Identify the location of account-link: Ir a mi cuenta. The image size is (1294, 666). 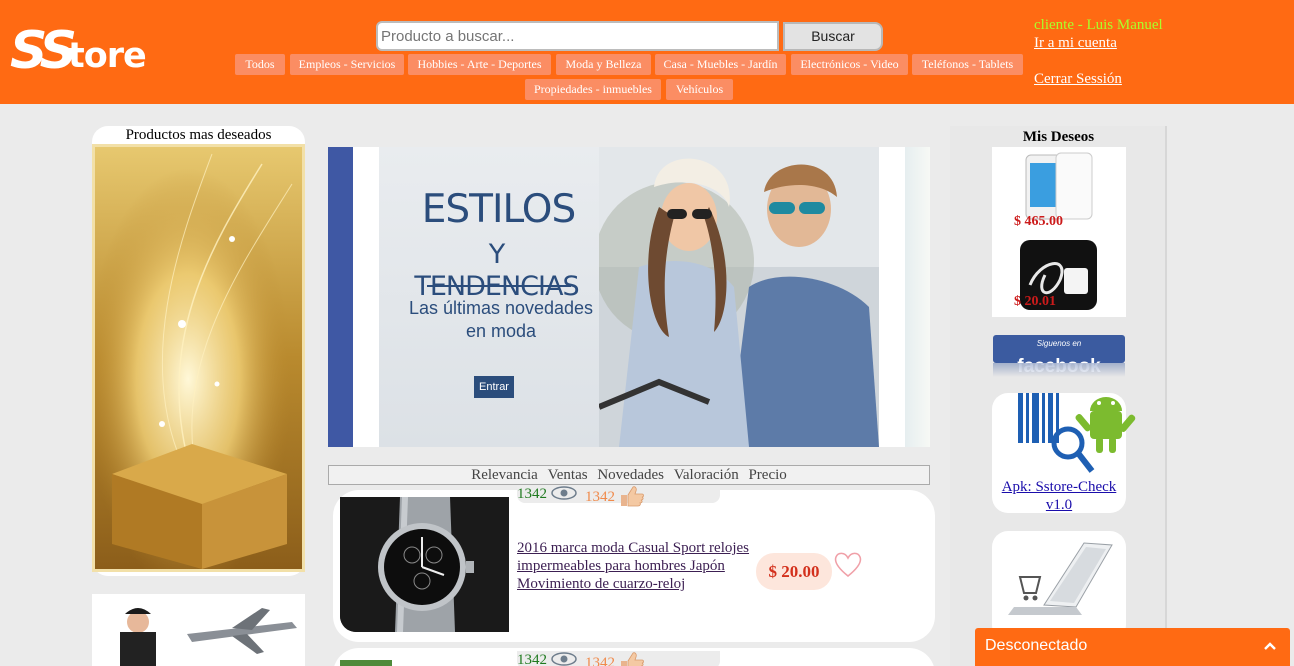
(1144, 43).